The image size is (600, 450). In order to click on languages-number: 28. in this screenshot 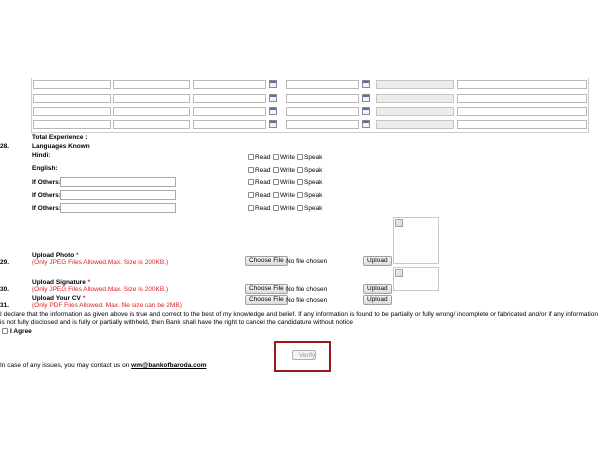, I will do `click(5, 146)`.